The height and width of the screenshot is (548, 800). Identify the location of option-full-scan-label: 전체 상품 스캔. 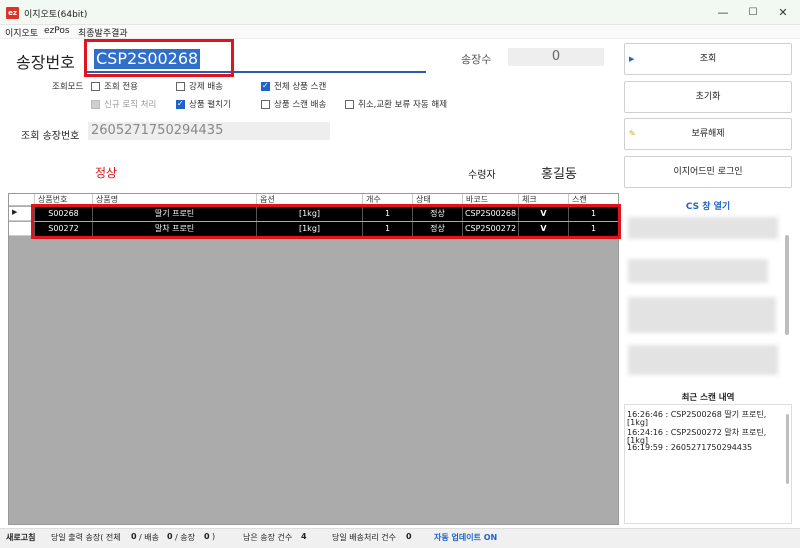
(300, 87).